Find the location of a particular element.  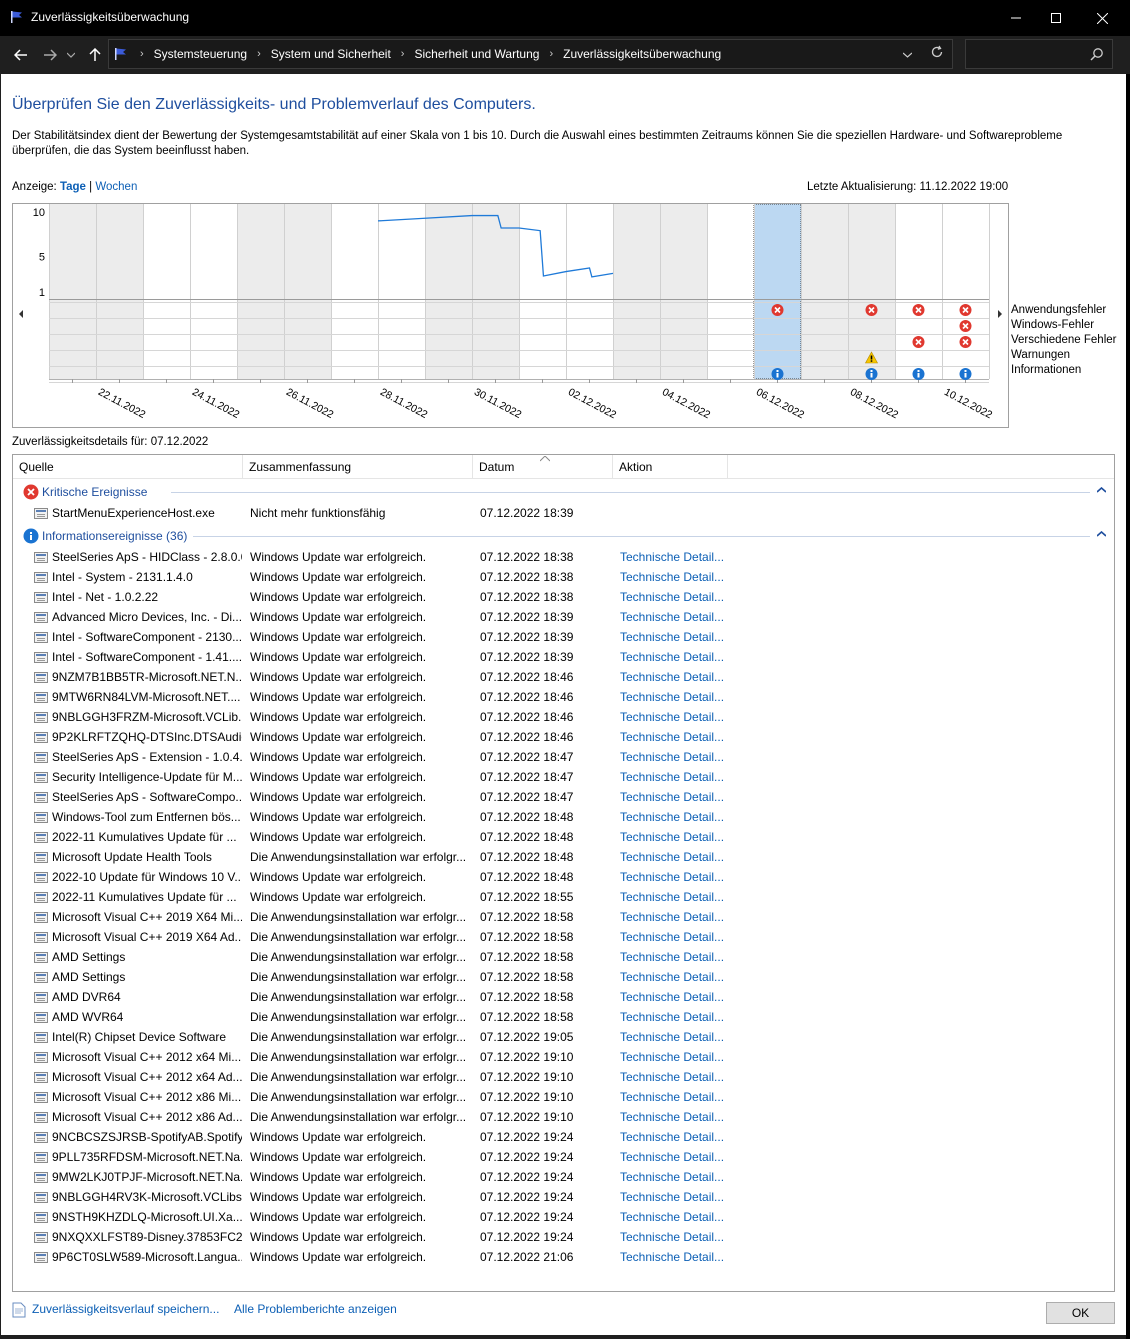

breadcrumb-item: System und Sicherheit is located at coordinates (331, 54).